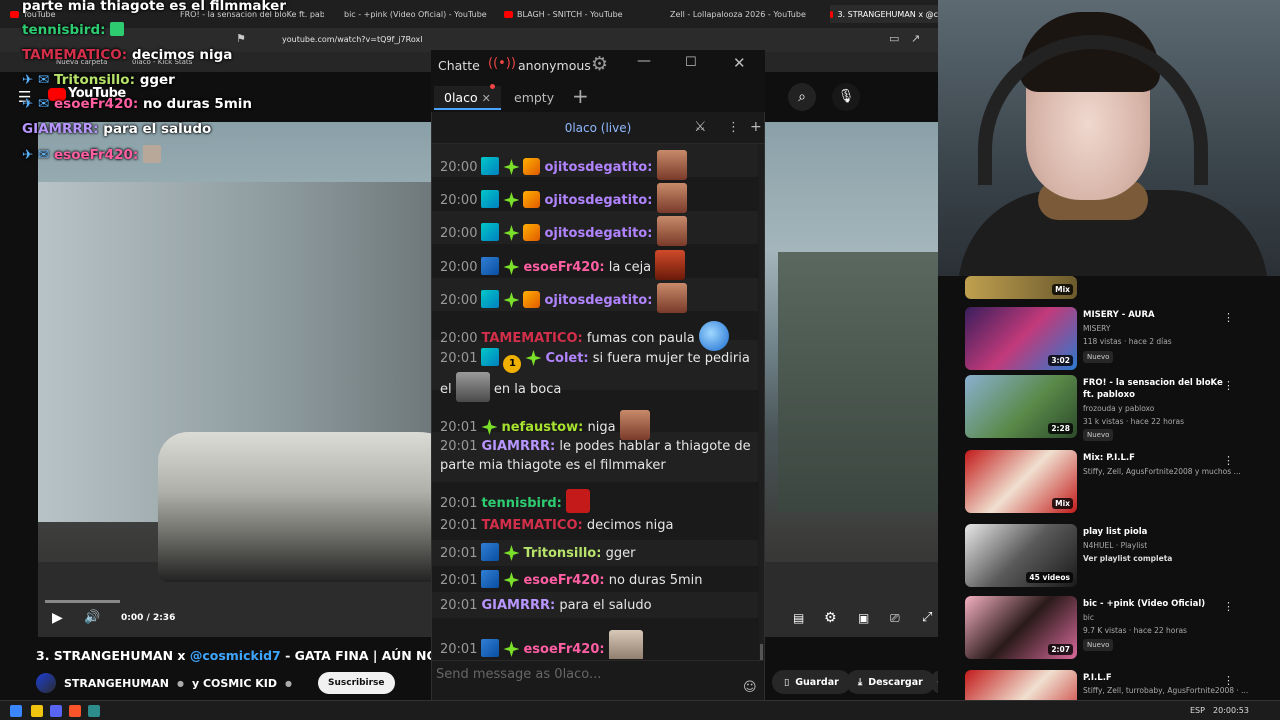 The height and width of the screenshot is (720, 1280). What do you see at coordinates (521, 503) in the screenshot?
I see `message-username: tennisbird:` at bounding box center [521, 503].